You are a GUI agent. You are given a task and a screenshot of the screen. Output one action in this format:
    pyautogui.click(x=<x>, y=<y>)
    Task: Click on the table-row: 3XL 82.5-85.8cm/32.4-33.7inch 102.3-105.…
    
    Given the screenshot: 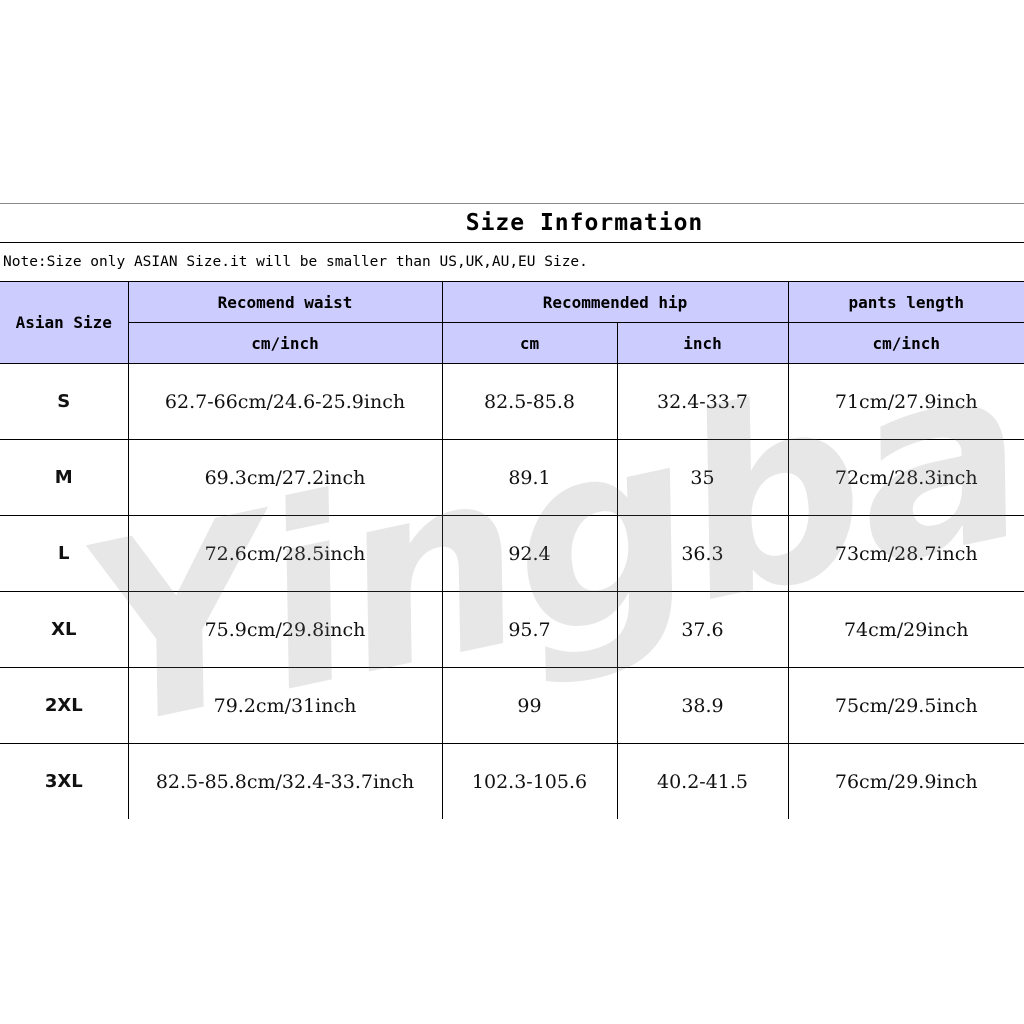 What is the action you would take?
    pyautogui.click(x=512, y=781)
    